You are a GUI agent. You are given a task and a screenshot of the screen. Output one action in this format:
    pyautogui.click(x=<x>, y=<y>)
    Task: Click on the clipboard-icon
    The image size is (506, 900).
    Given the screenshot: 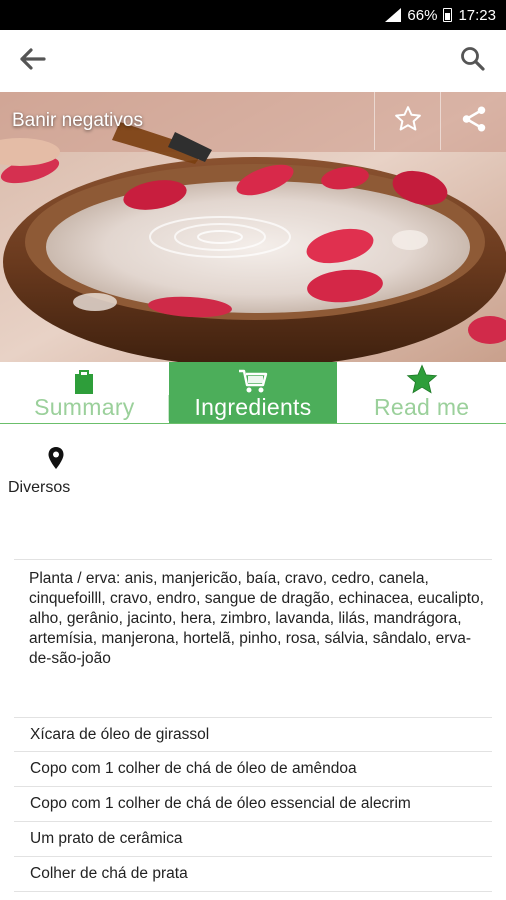 What is the action you would take?
    pyautogui.click(x=84, y=380)
    